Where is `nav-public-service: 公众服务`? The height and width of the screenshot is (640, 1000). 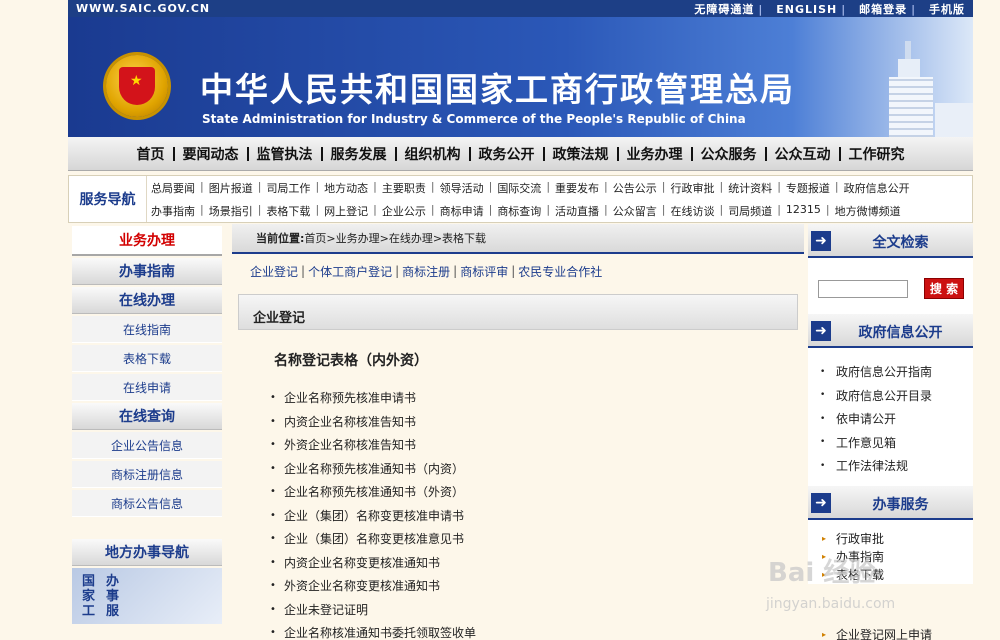 nav-public-service: 公众服务 is located at coordinates (729, 154).